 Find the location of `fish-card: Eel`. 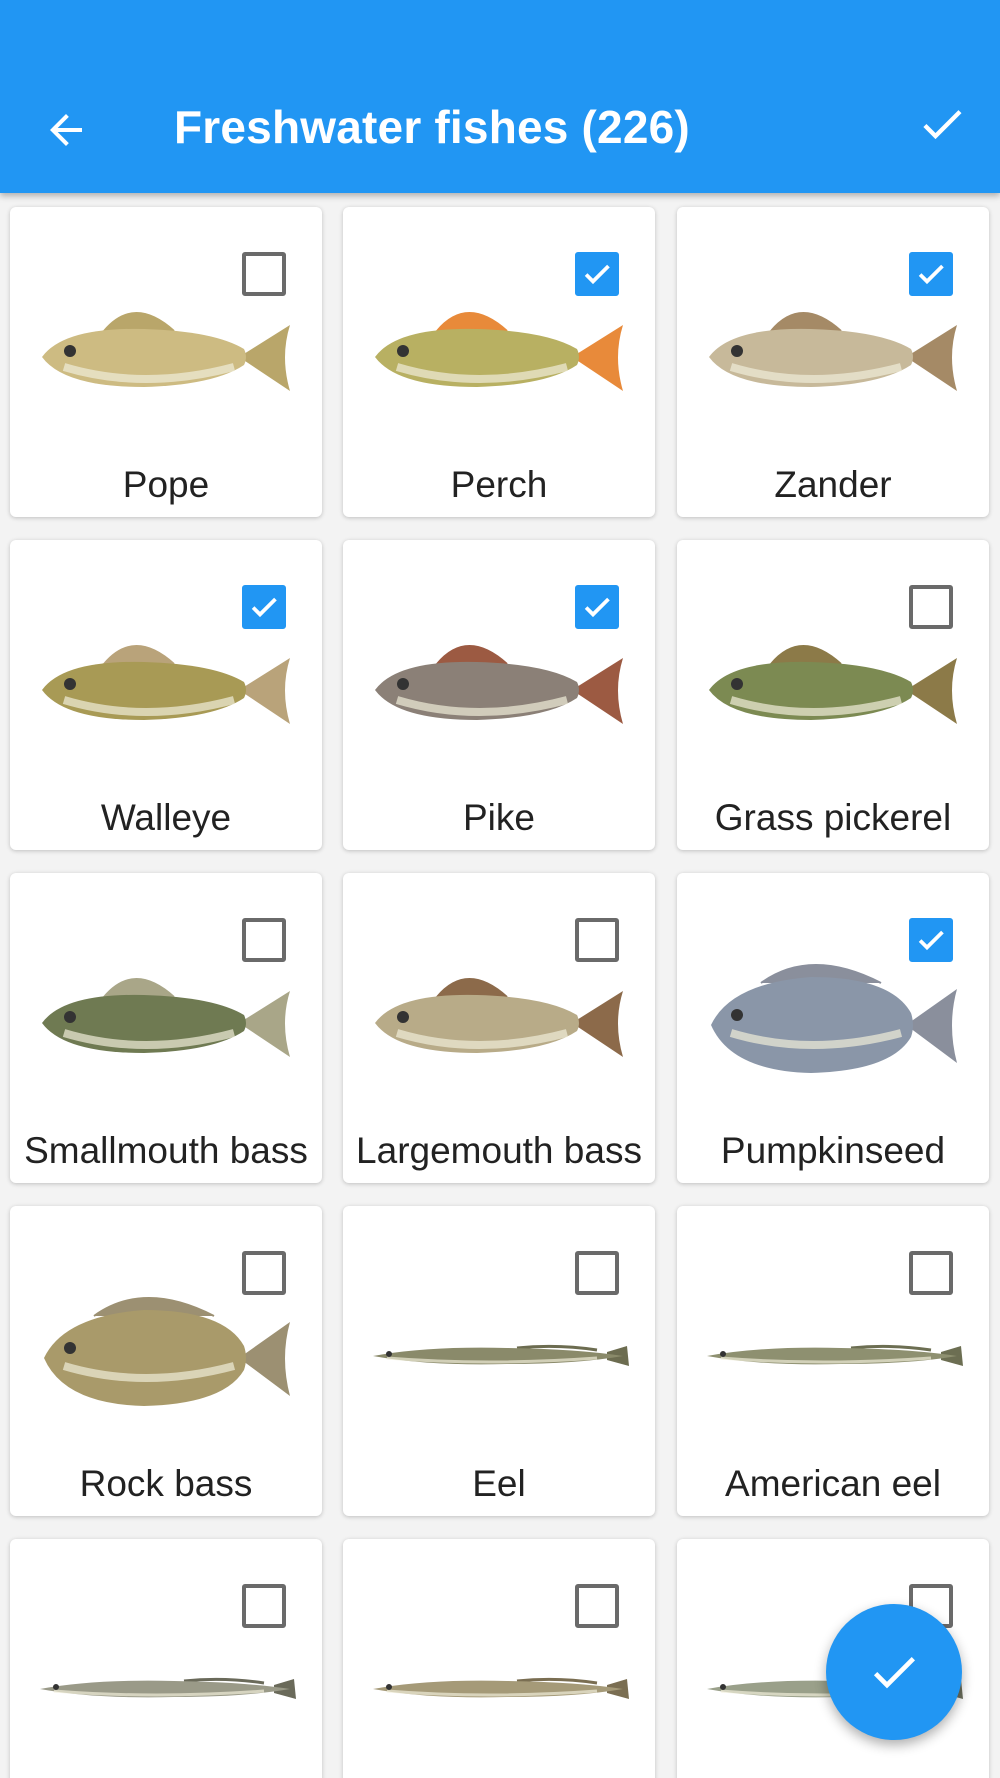

fish-card: Eel is located at coordinates (499, 1361).